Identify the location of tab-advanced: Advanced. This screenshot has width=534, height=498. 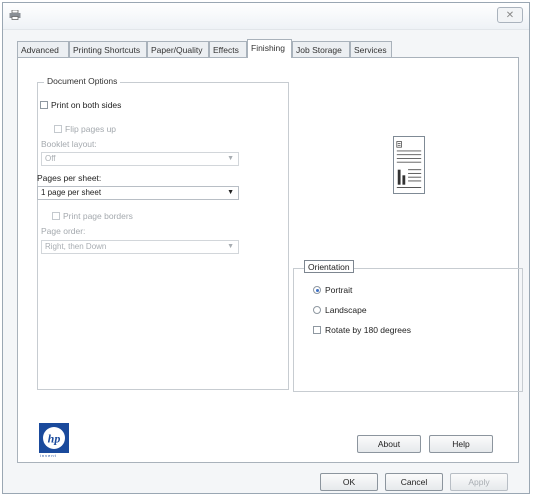
(43, 49).